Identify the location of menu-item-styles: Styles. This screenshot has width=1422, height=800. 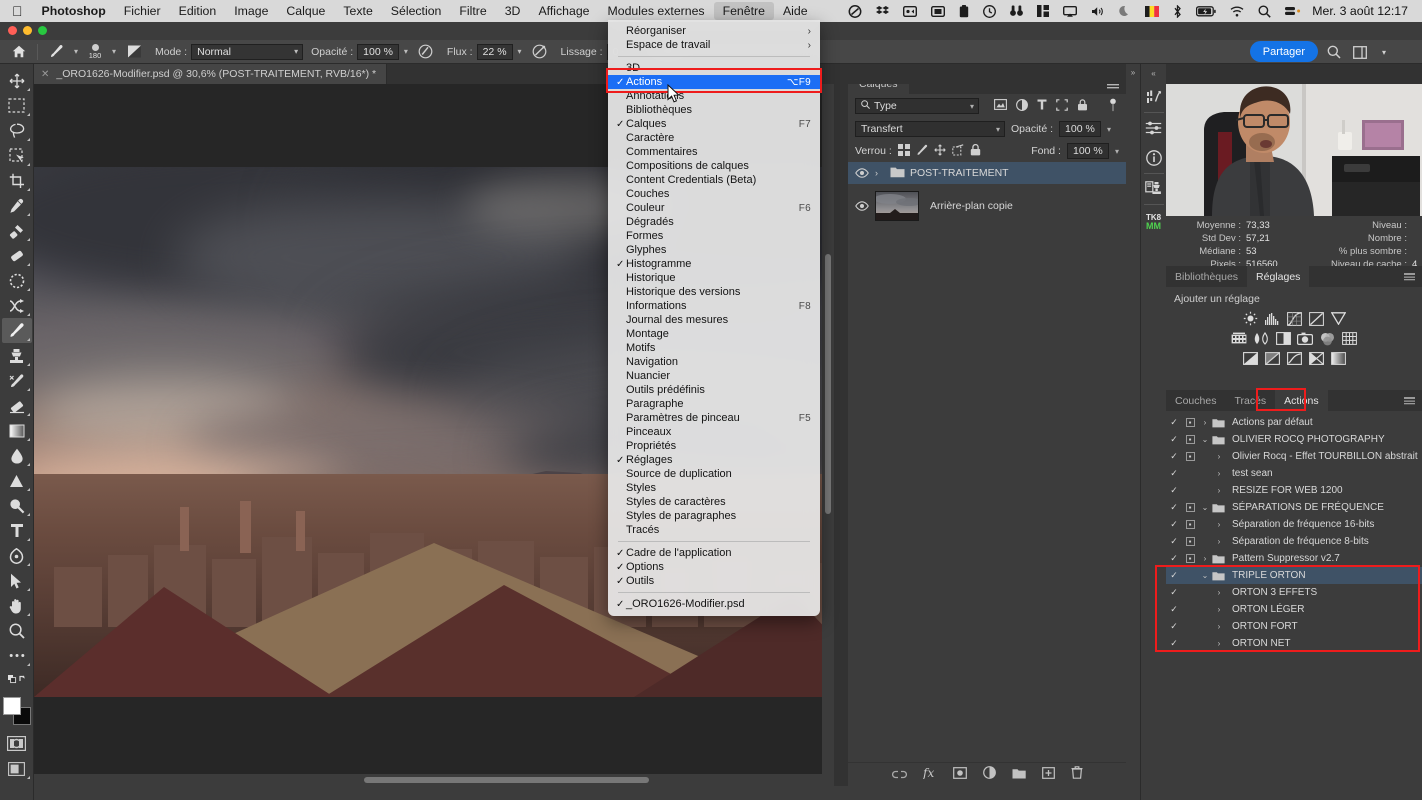
(714, 488).